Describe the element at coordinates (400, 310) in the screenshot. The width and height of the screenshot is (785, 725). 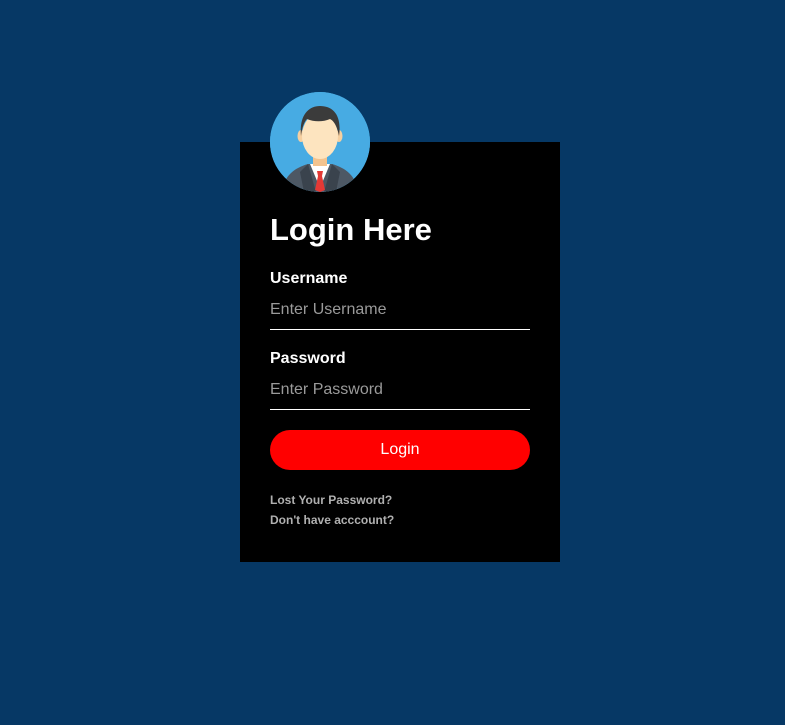
I see `username-input` at that location.